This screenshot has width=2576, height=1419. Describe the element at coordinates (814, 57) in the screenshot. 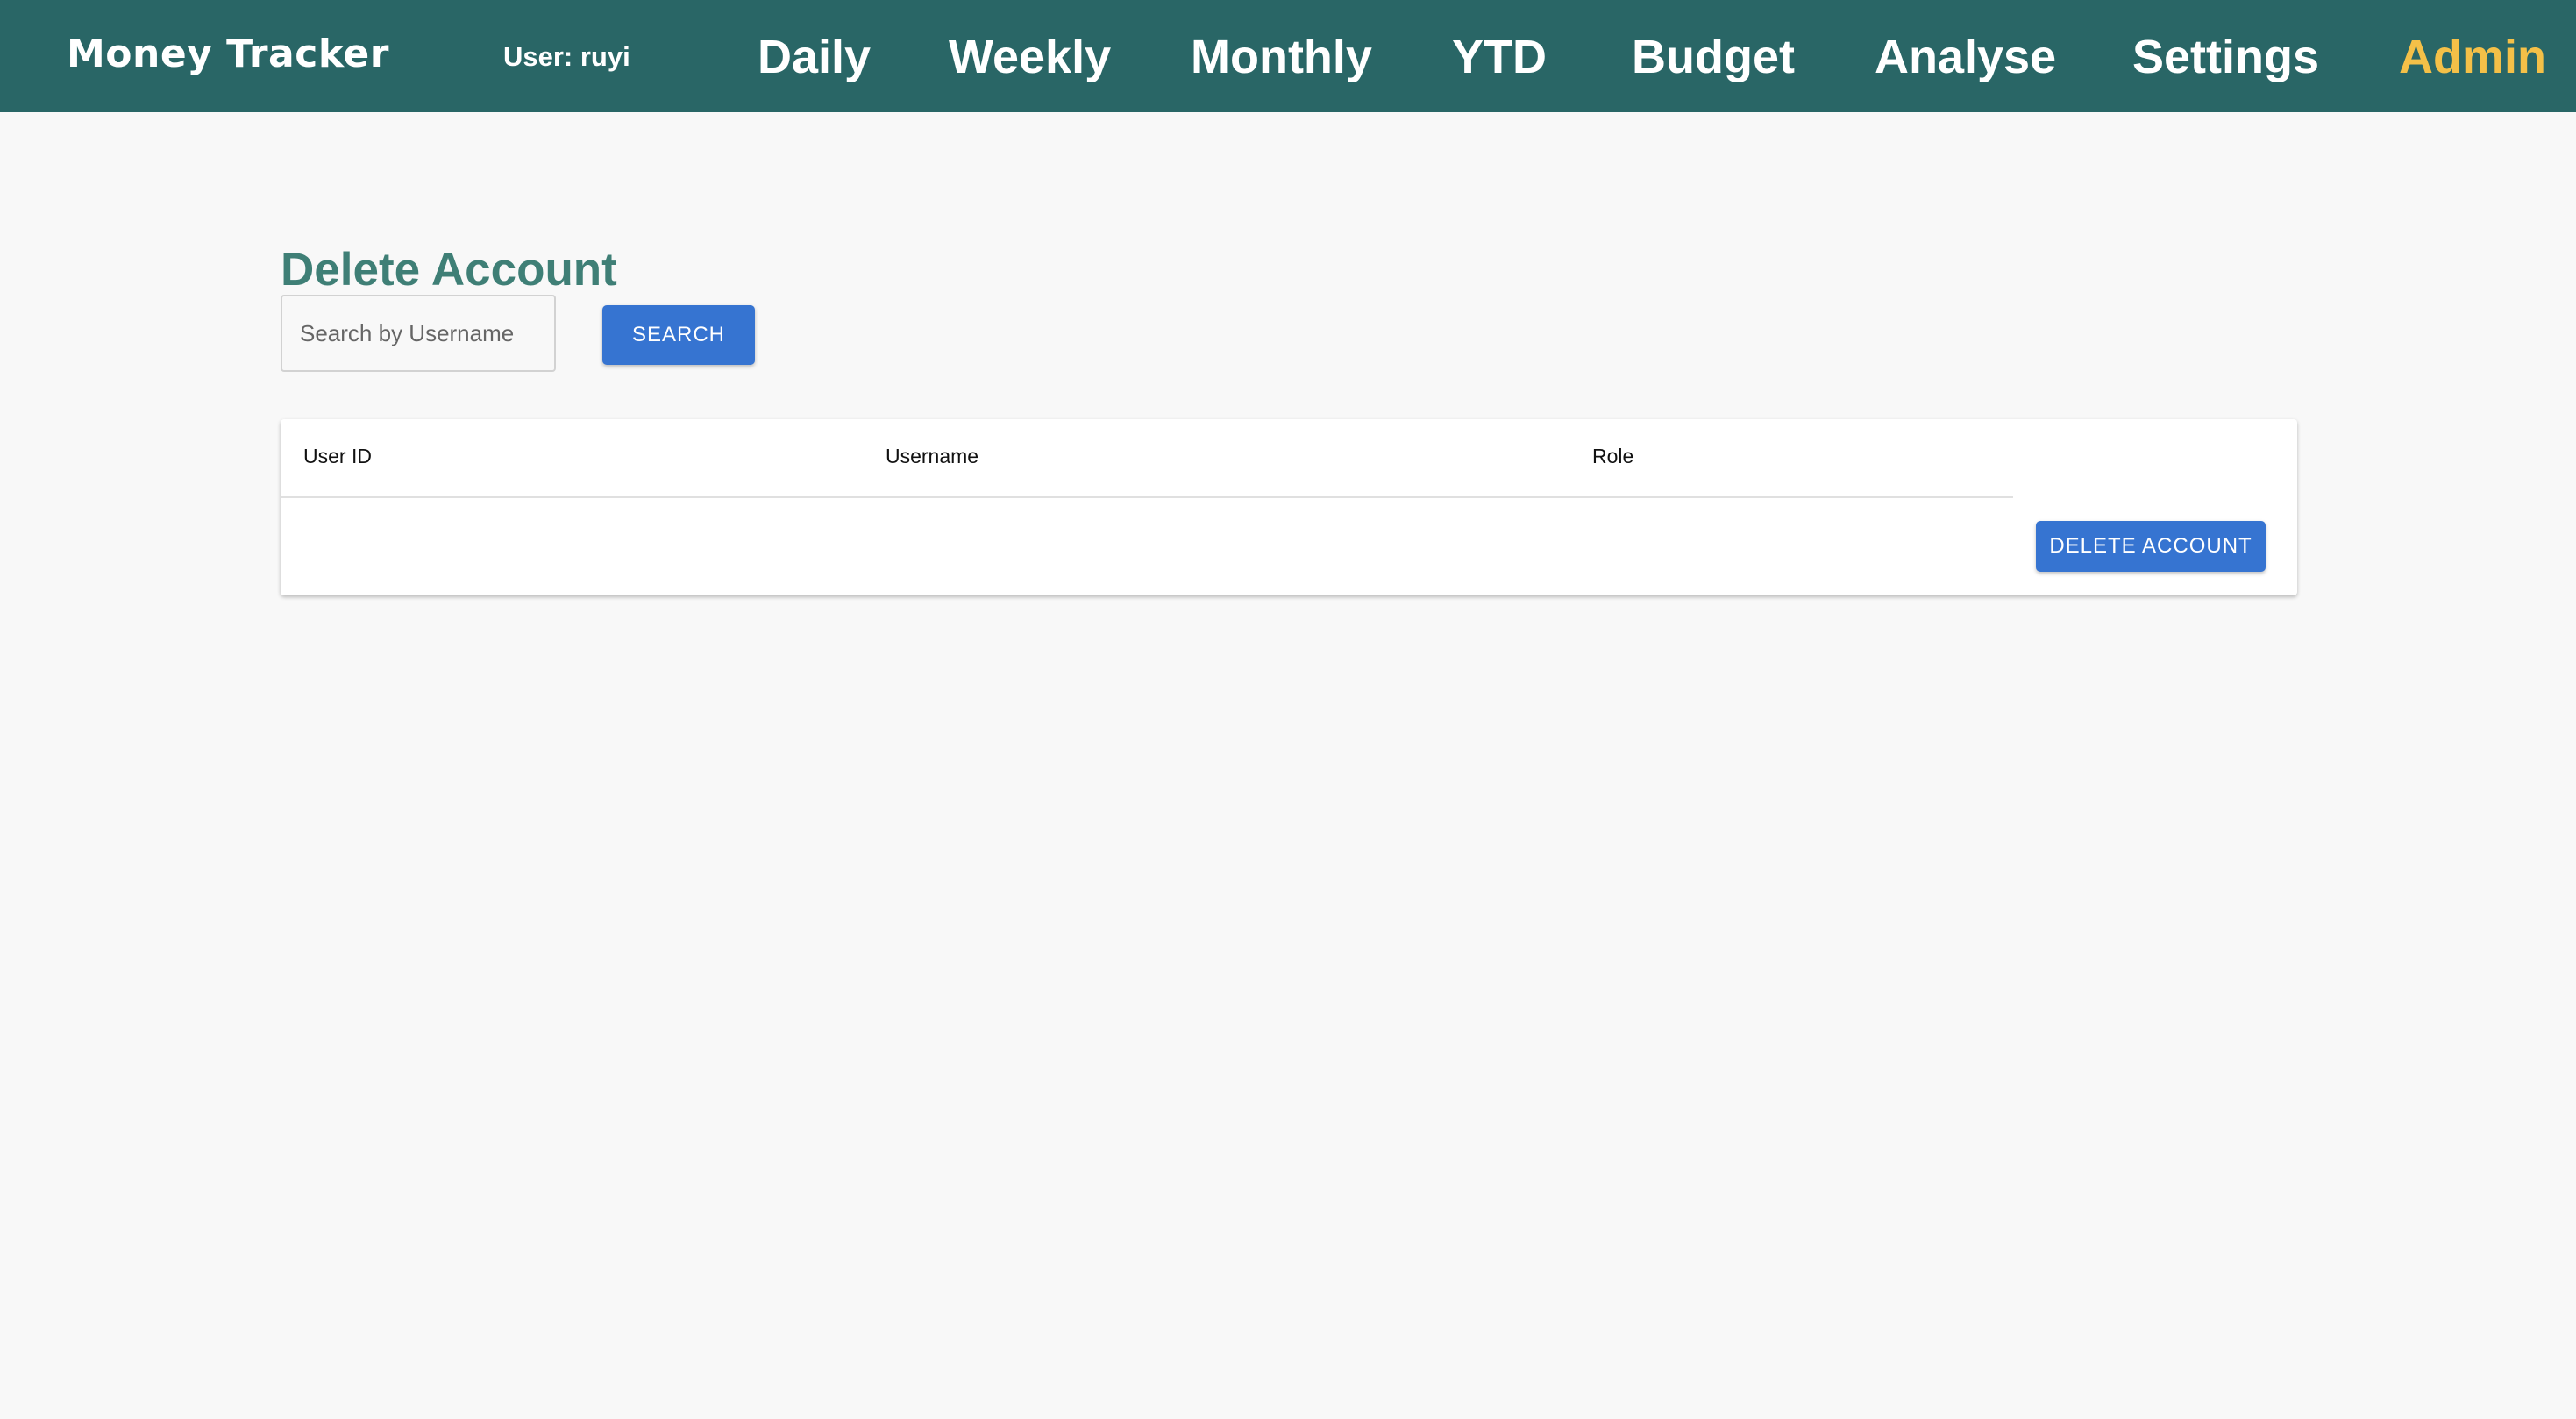

I see `nav-daily: Daily` at that location.